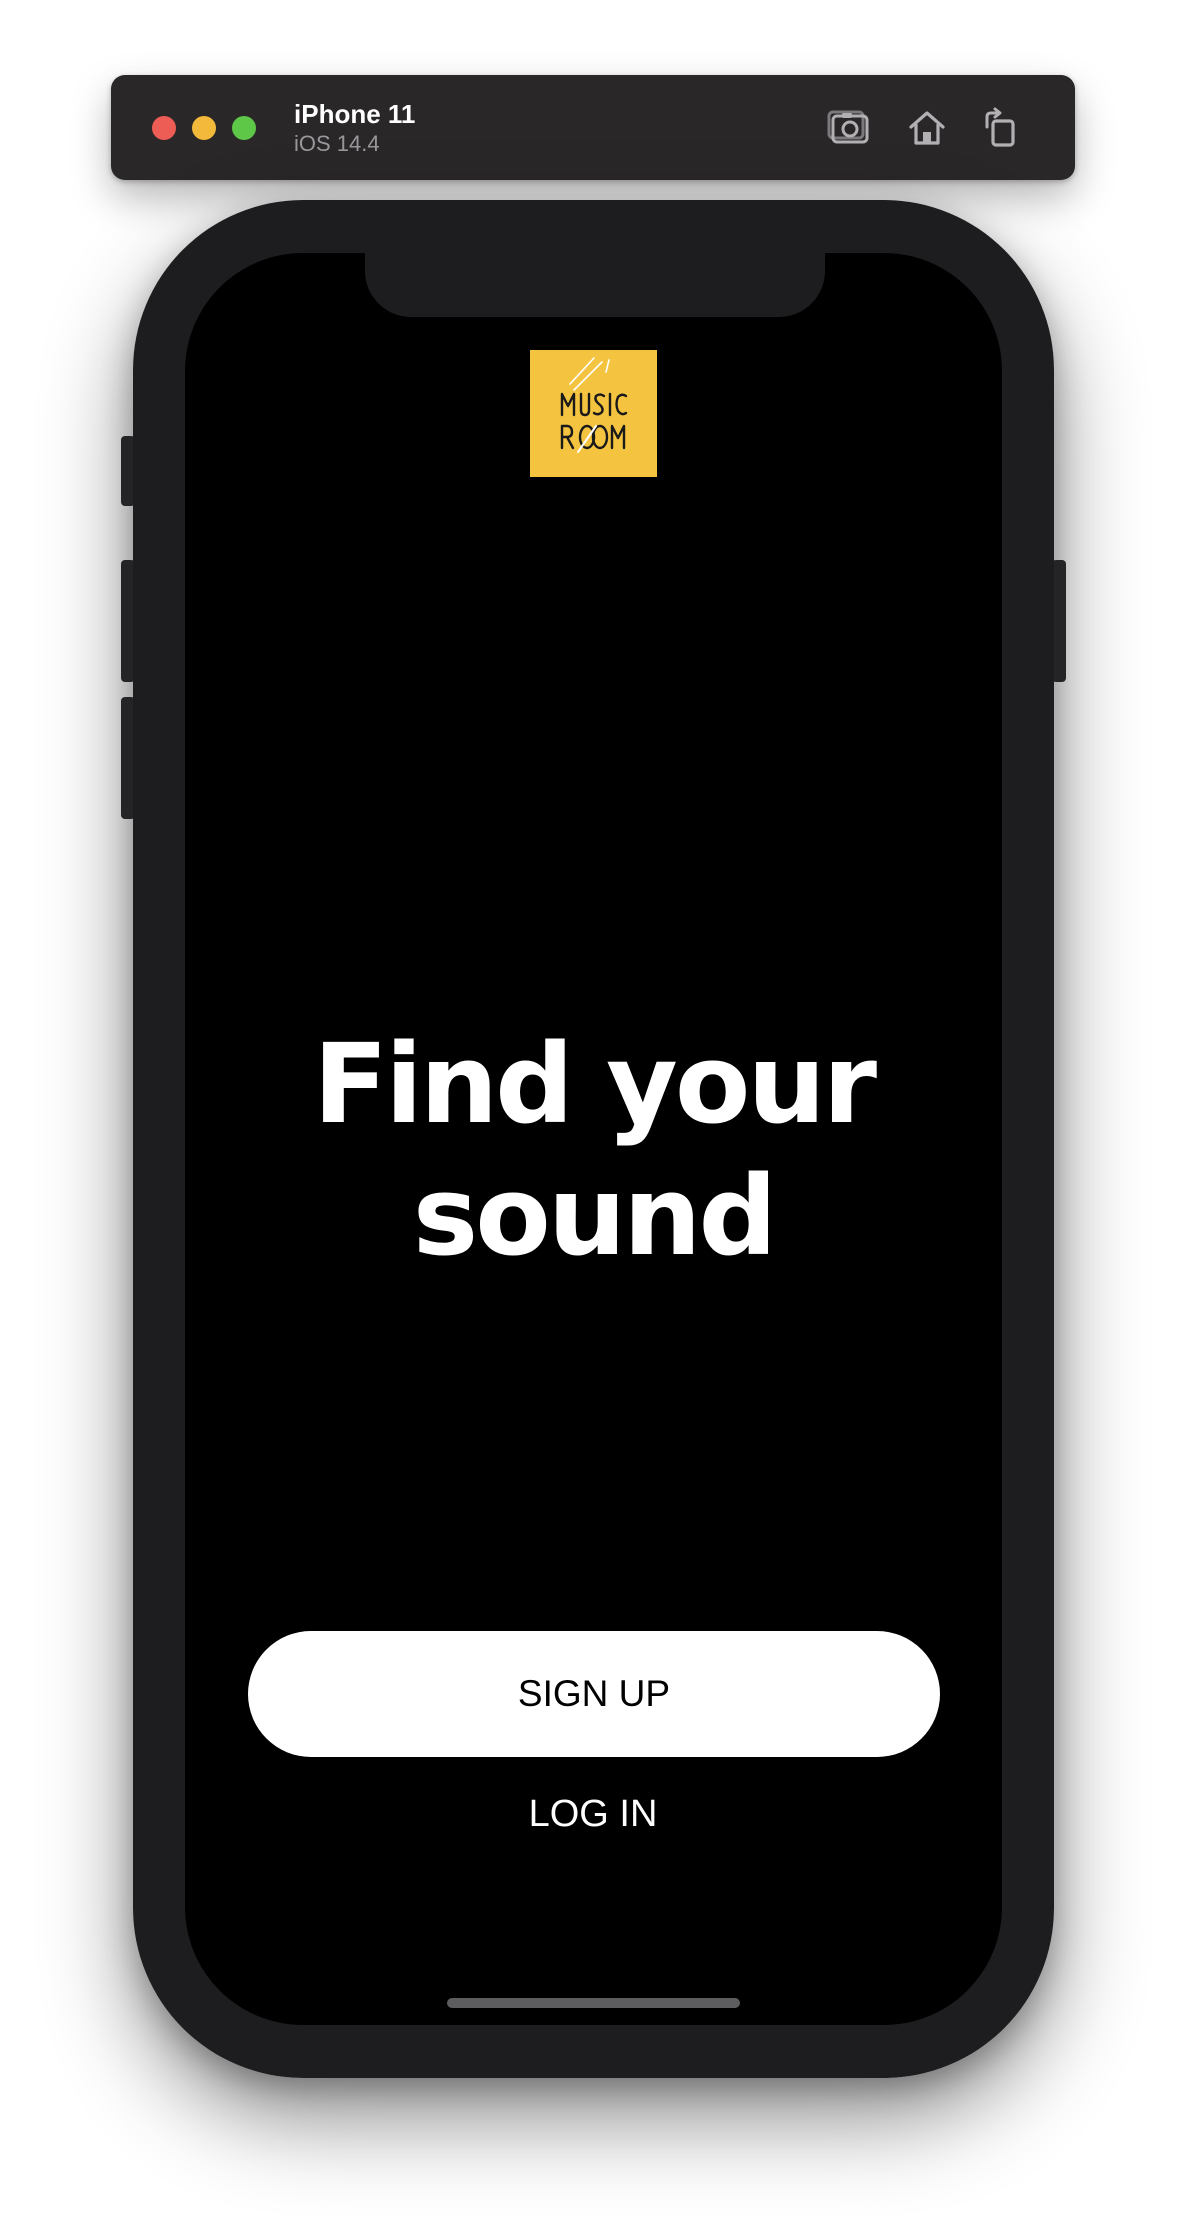 This screenshot has height=2226, width=1186. I want to click on headline-line-2: sound, so click(594, 1216).